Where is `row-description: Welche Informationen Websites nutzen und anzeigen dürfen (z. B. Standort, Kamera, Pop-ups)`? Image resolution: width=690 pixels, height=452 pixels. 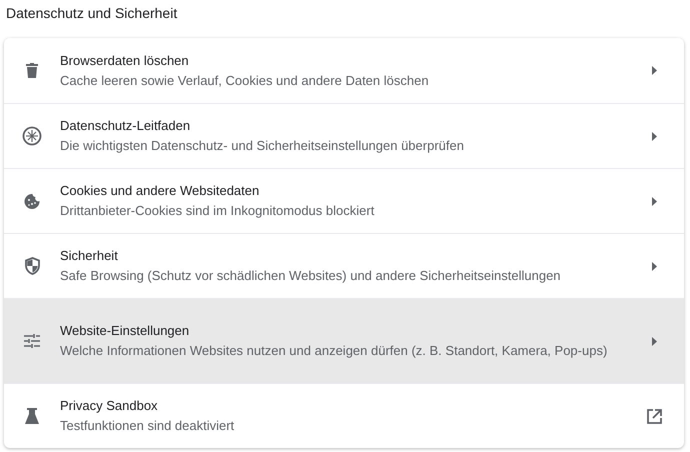
row-description: Welche Informationen Websites nutzen und anzeigen dürfen (z. B. Standort, Kamera, Pop-ups) is located at coordinates (334, 351).